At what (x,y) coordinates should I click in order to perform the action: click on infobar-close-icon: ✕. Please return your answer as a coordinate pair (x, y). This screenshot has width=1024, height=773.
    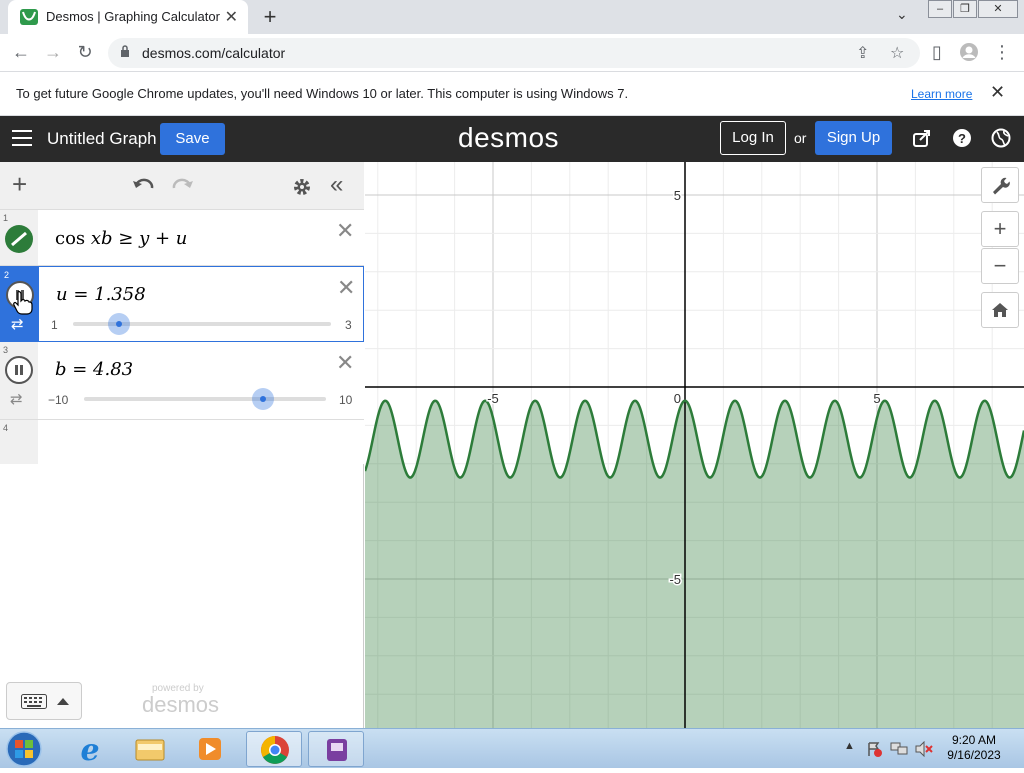
    Looking at the image, I should click on (997, 92).